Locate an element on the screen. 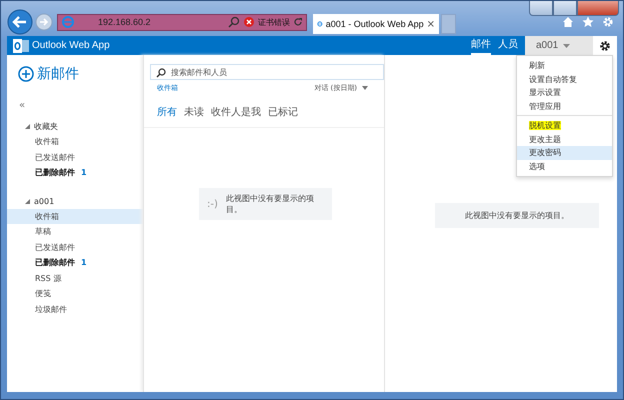 The height and width of the screenshot is (400, 624). menu-item: 刷新 is located at coordinates (564, 65).